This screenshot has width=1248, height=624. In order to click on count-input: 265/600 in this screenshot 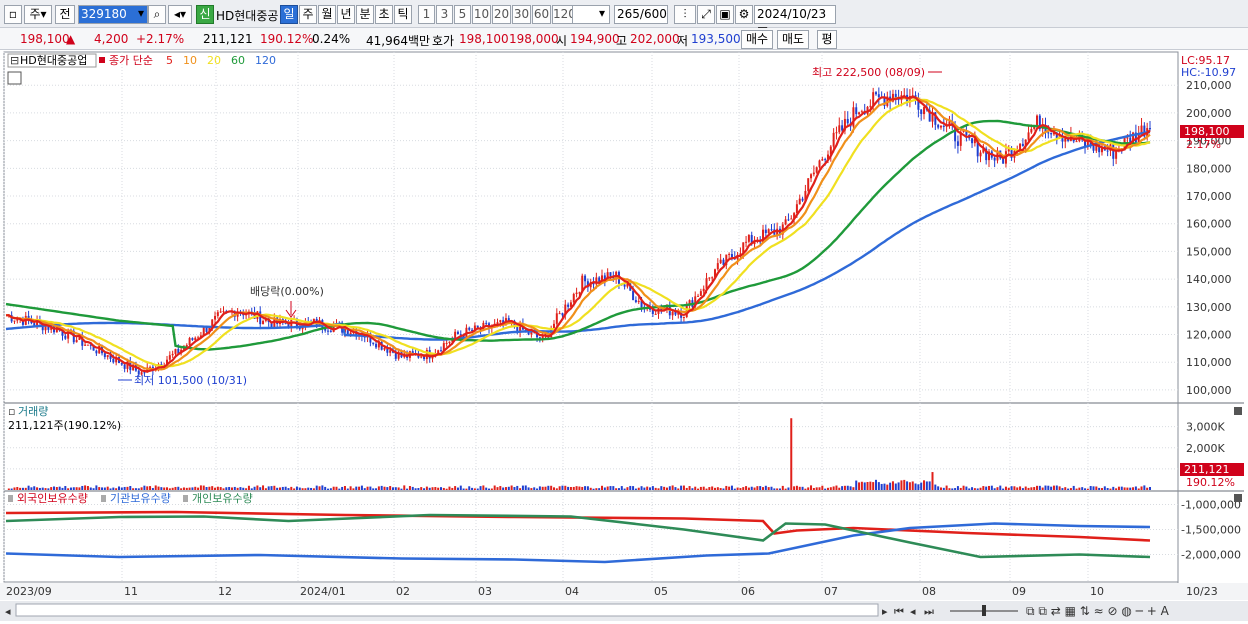, I will do `click(641, 14)`.